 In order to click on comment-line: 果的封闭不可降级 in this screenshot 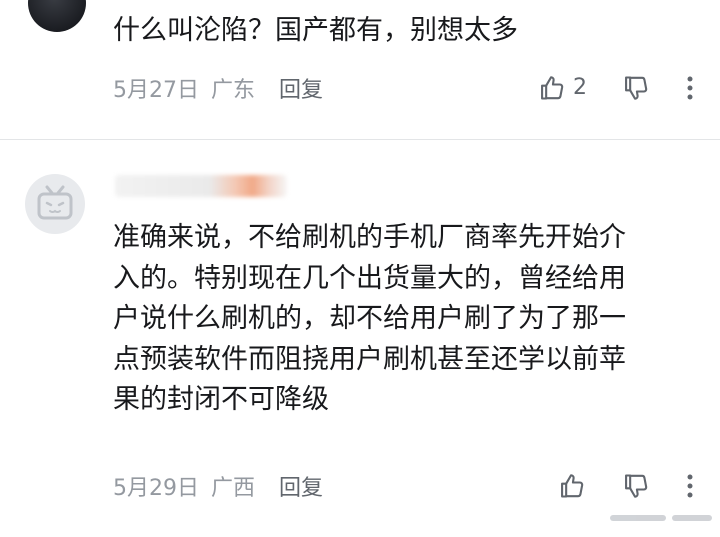, I will do `click(221, 399)`.